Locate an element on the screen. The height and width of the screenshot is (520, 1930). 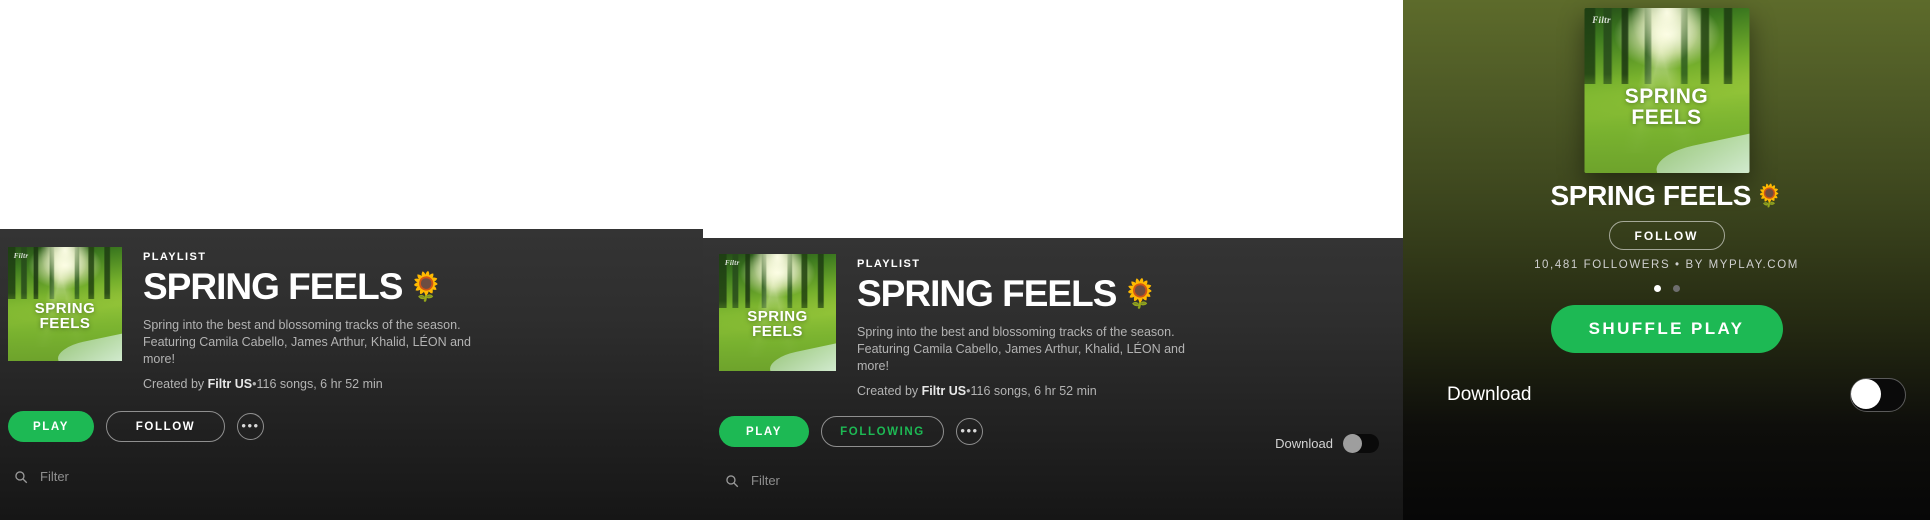
carousel-dots is located at coordinates (1666, 288).